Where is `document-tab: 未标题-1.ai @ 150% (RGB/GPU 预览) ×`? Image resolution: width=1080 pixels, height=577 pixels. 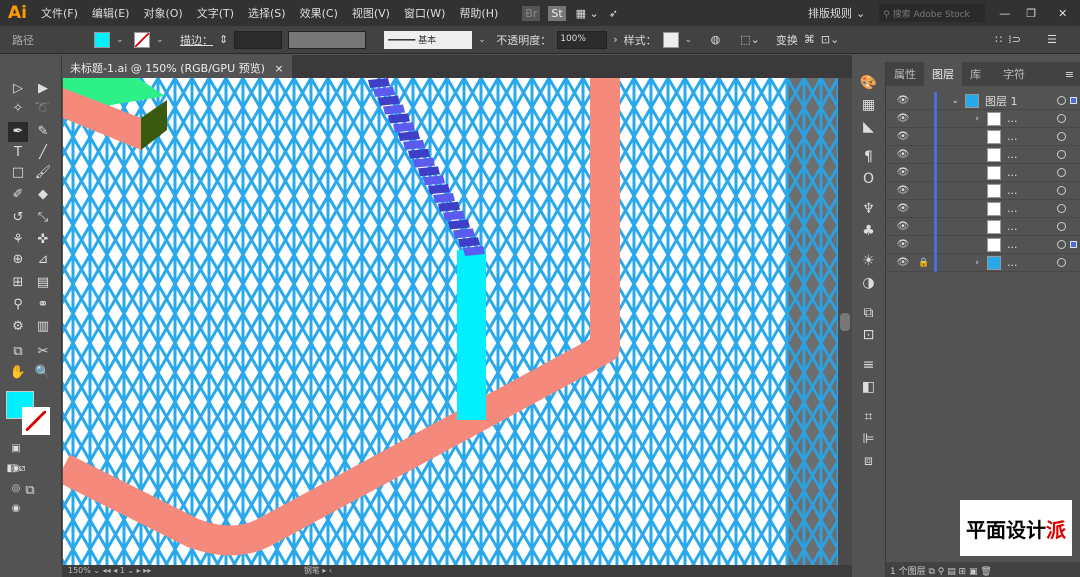 document-tab: 未标题-1.ai @ 150% (RGB/GPU 预览) × is located at coordinates (177, 66).